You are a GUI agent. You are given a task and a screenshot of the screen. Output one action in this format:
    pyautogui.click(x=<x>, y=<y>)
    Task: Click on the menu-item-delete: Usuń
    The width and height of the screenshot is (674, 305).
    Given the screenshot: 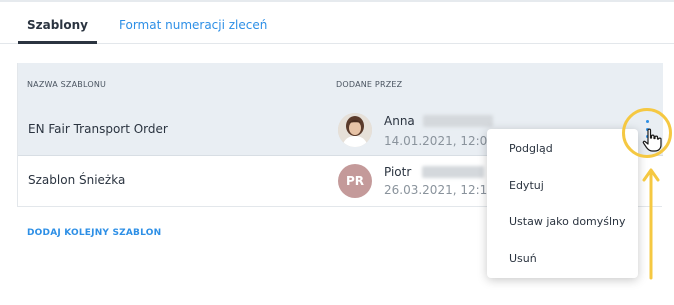 What is the action you would take?
    pyautogui.click(x=523, y=258)
    